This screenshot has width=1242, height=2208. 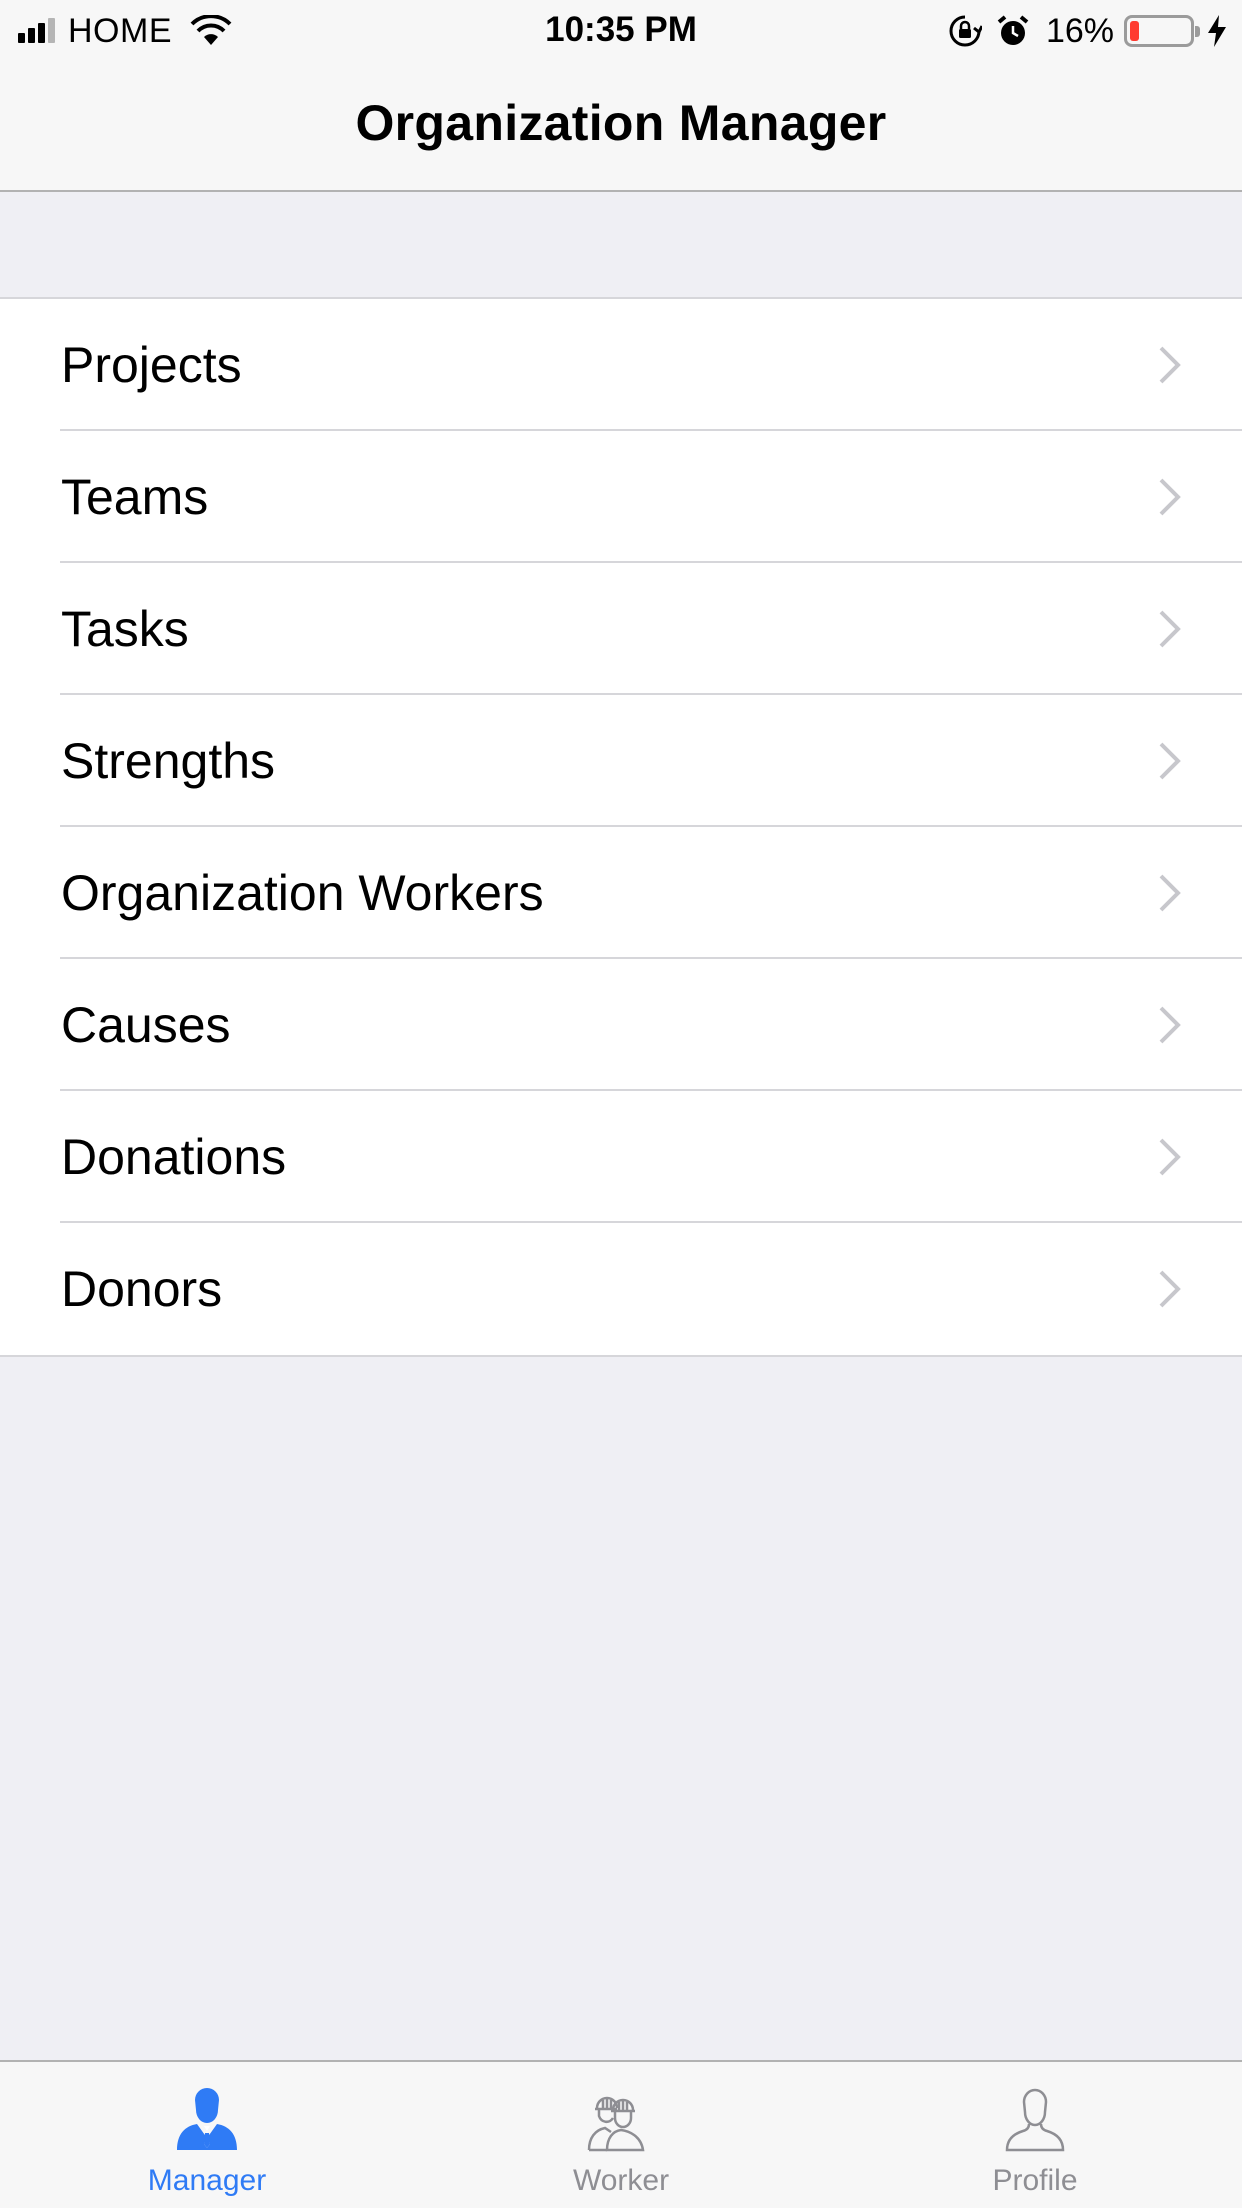 What do you see at coordinates (1162, 31) in the screenshot?
I see `battery-icon` at bounding box center [1162, 31].